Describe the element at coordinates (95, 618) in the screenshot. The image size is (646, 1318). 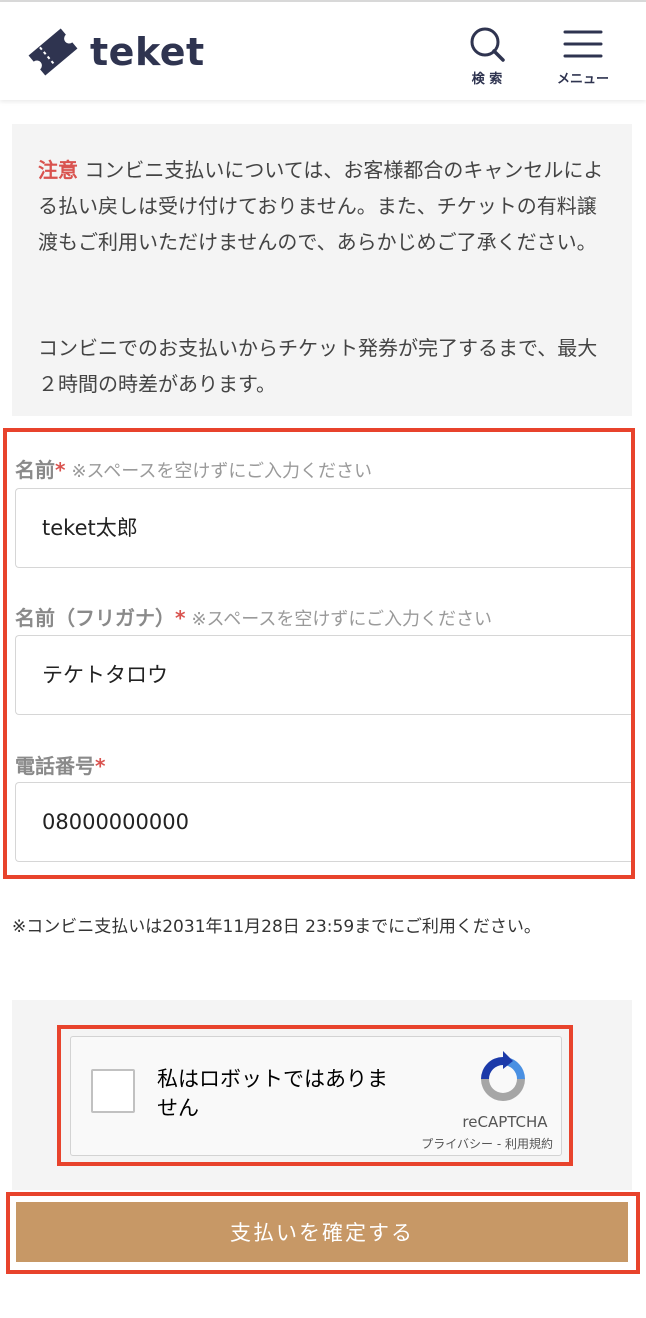
I see `name-kana-label-text: 名前（フリガナ）` at that location.